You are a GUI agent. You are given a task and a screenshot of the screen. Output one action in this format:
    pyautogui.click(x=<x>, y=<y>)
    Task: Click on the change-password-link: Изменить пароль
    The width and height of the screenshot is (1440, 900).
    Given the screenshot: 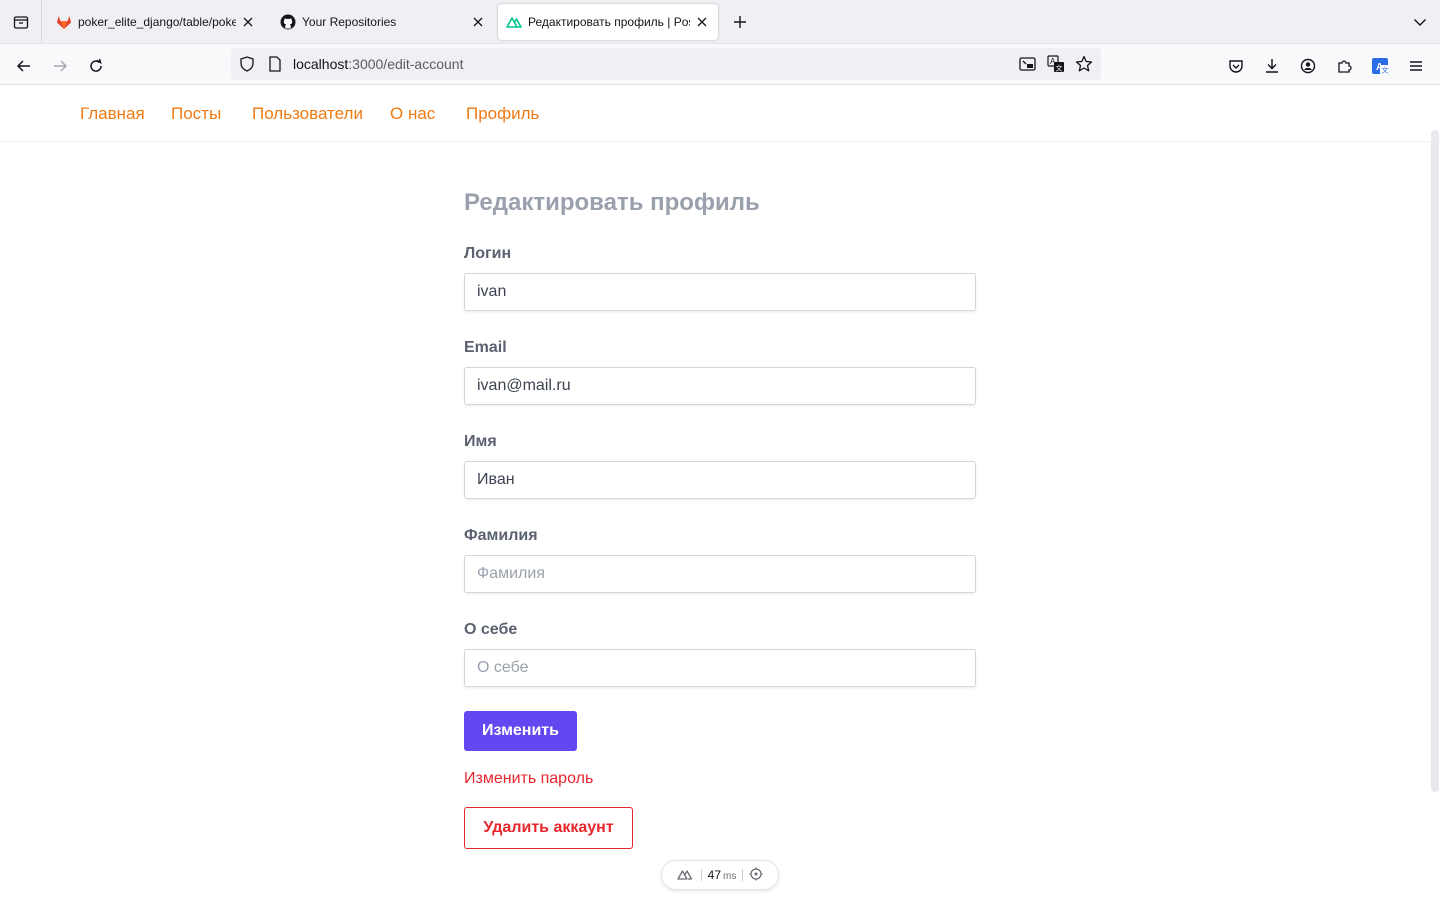 What is the action you would take?
    pyautogui.click(x=528, y=779)
    